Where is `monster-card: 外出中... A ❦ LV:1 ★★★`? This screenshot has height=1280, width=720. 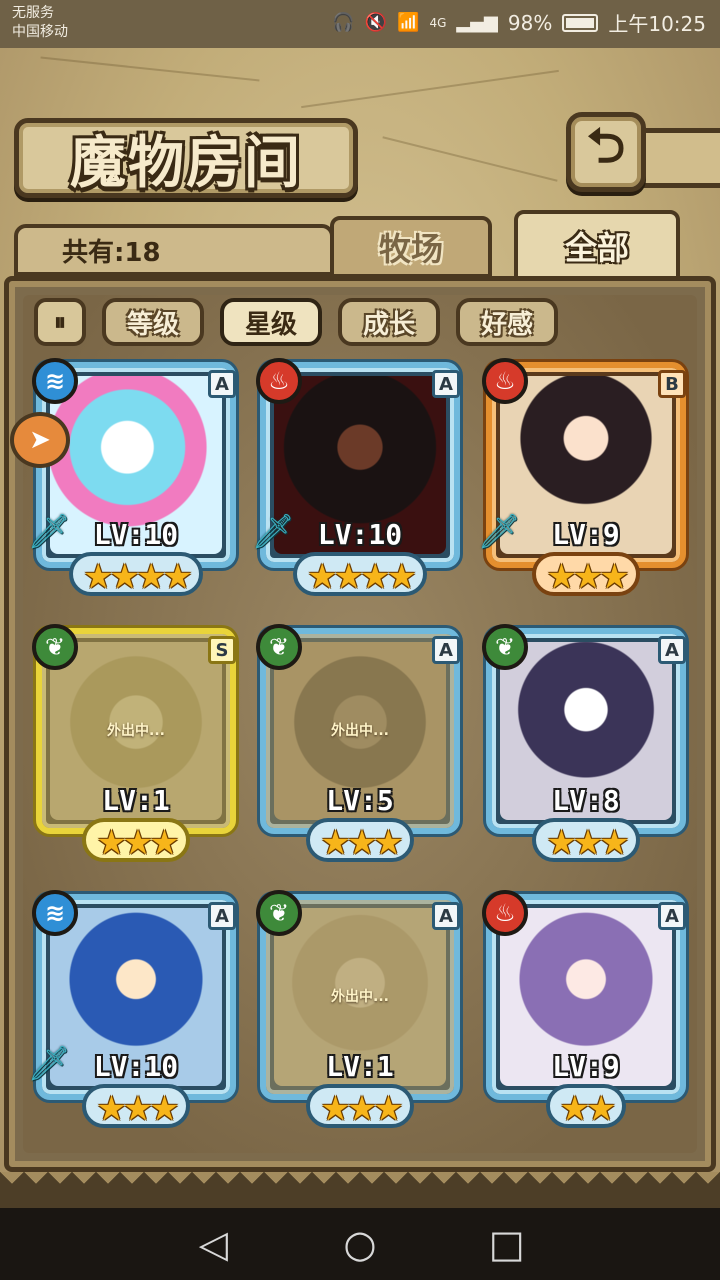
monster-card: 外出中... A ❦ LV:1 ★★★ is located at coordinates (360, 1013).